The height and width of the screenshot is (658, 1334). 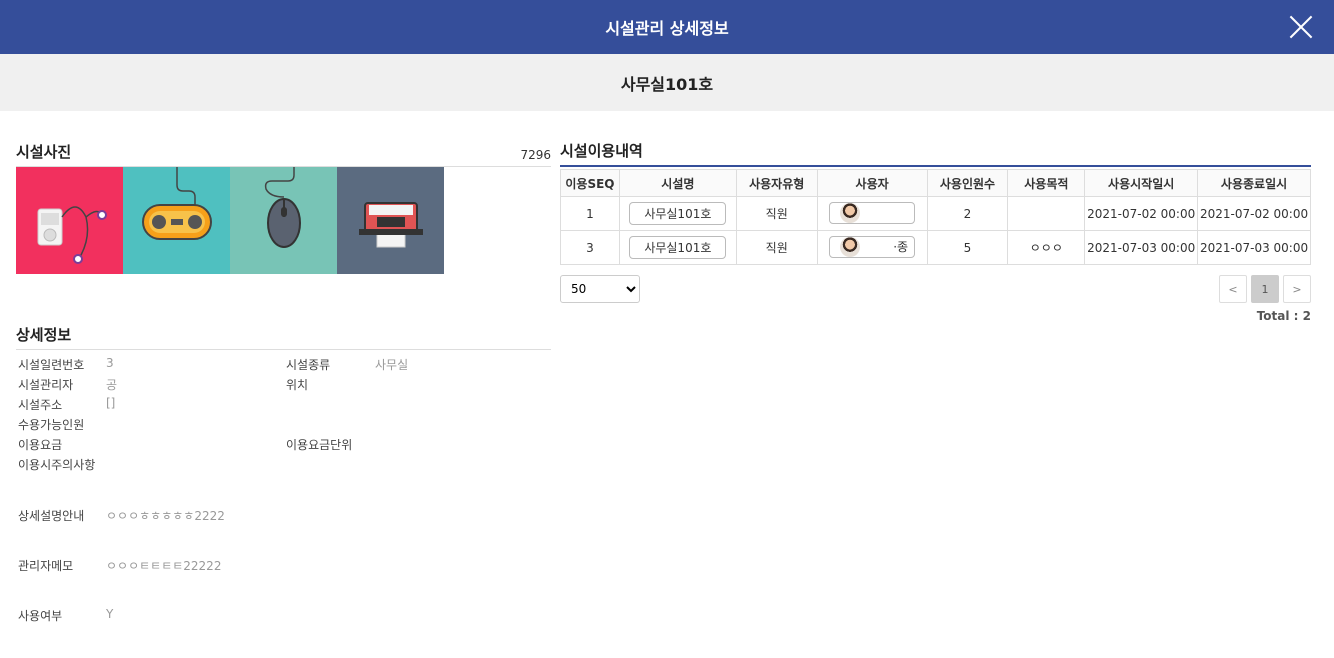 What do you see at coordinates (776, 183) in the screenshot?
I see `col-header: 사용자유형` at bounding box center [776, 183].